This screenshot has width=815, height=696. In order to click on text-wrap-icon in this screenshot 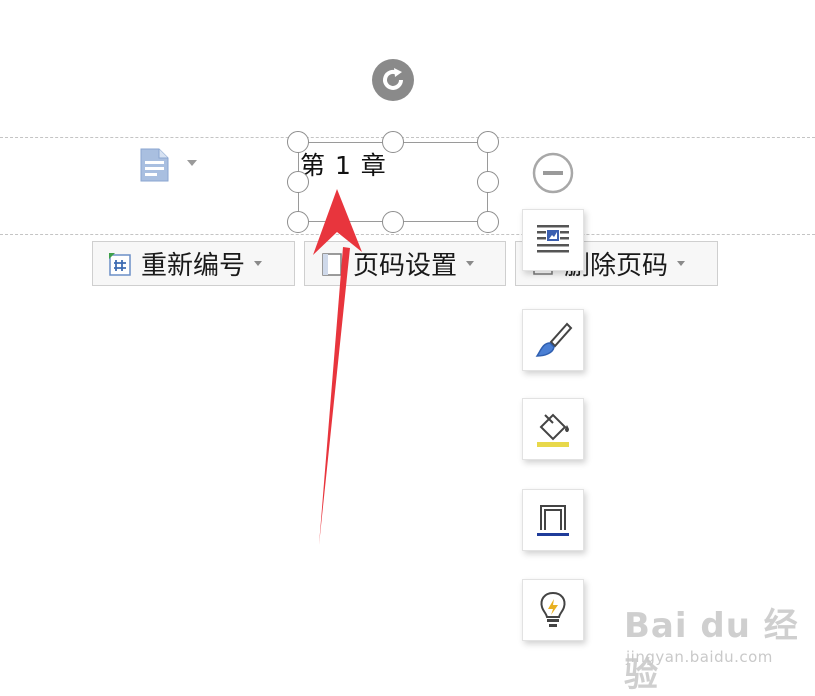, I will do `click(553, 239)`.